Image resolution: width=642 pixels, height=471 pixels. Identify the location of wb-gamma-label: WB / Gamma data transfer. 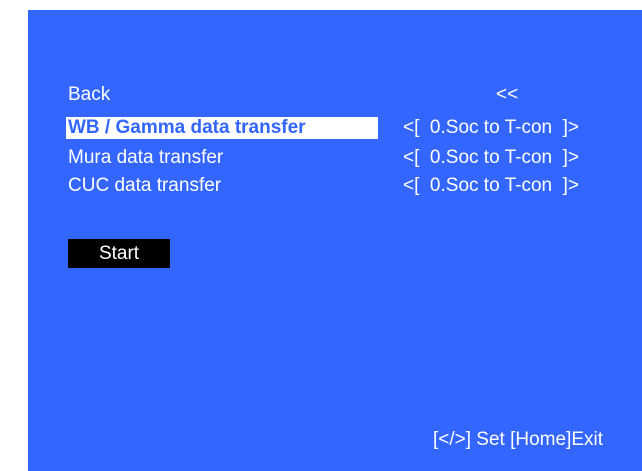
(222, 128).